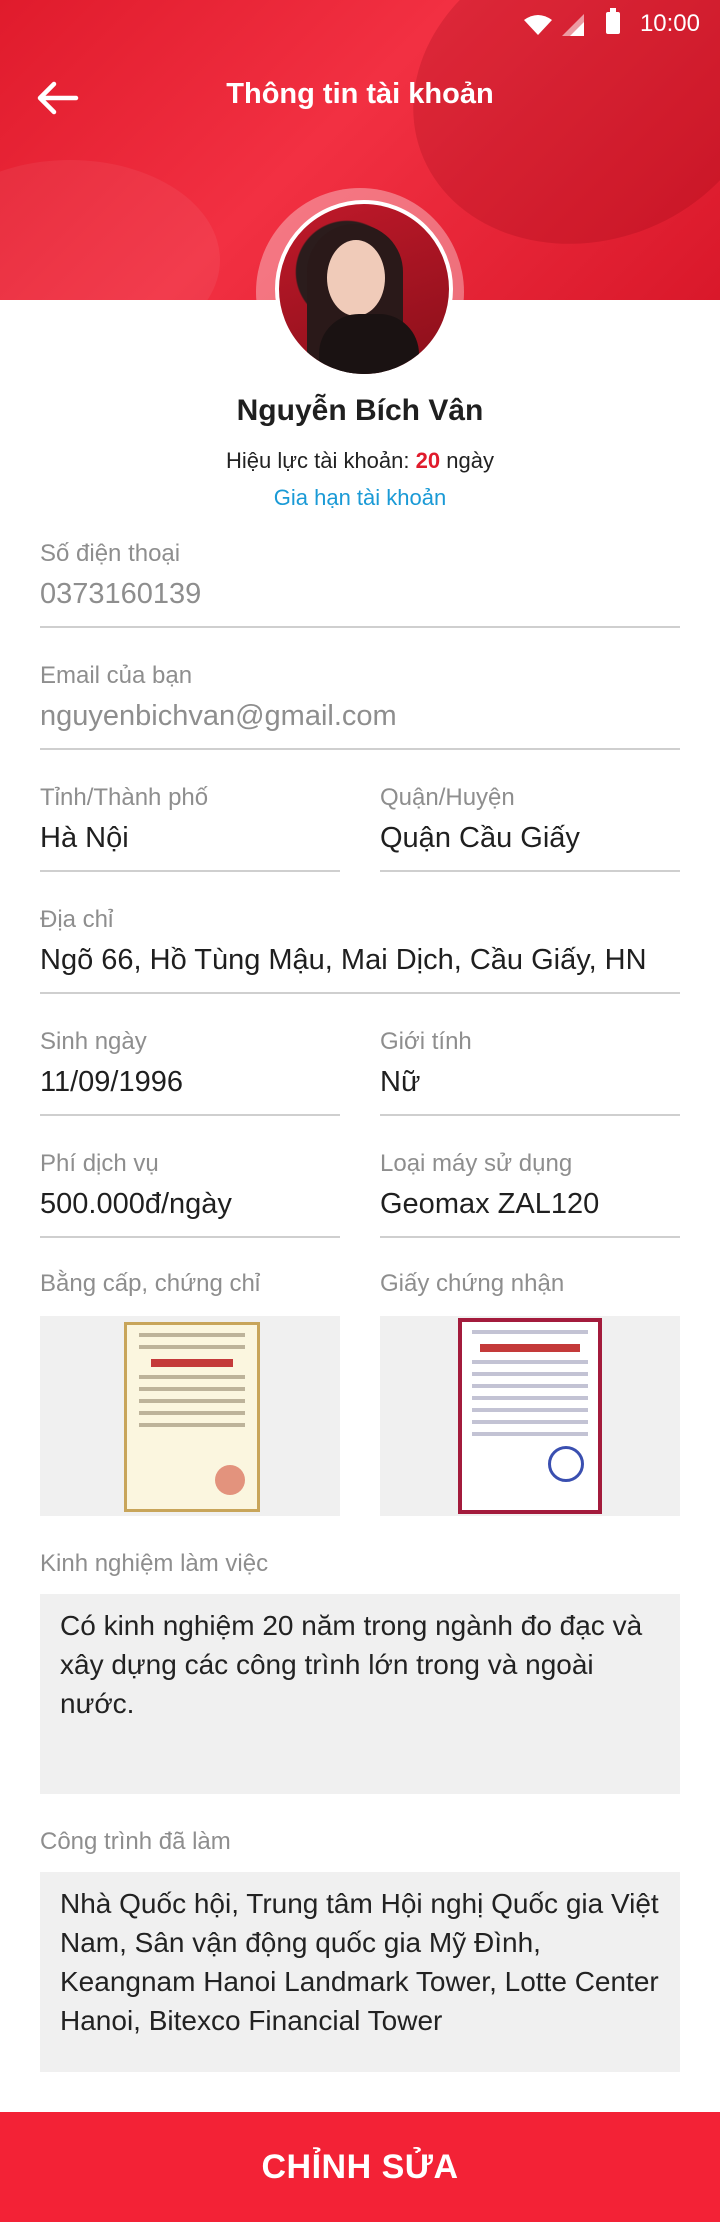  What do you see at coordinates (77, 919) in the screenshot?
I see `address-label: Địa chỉ` at bounding box center [77, 919].